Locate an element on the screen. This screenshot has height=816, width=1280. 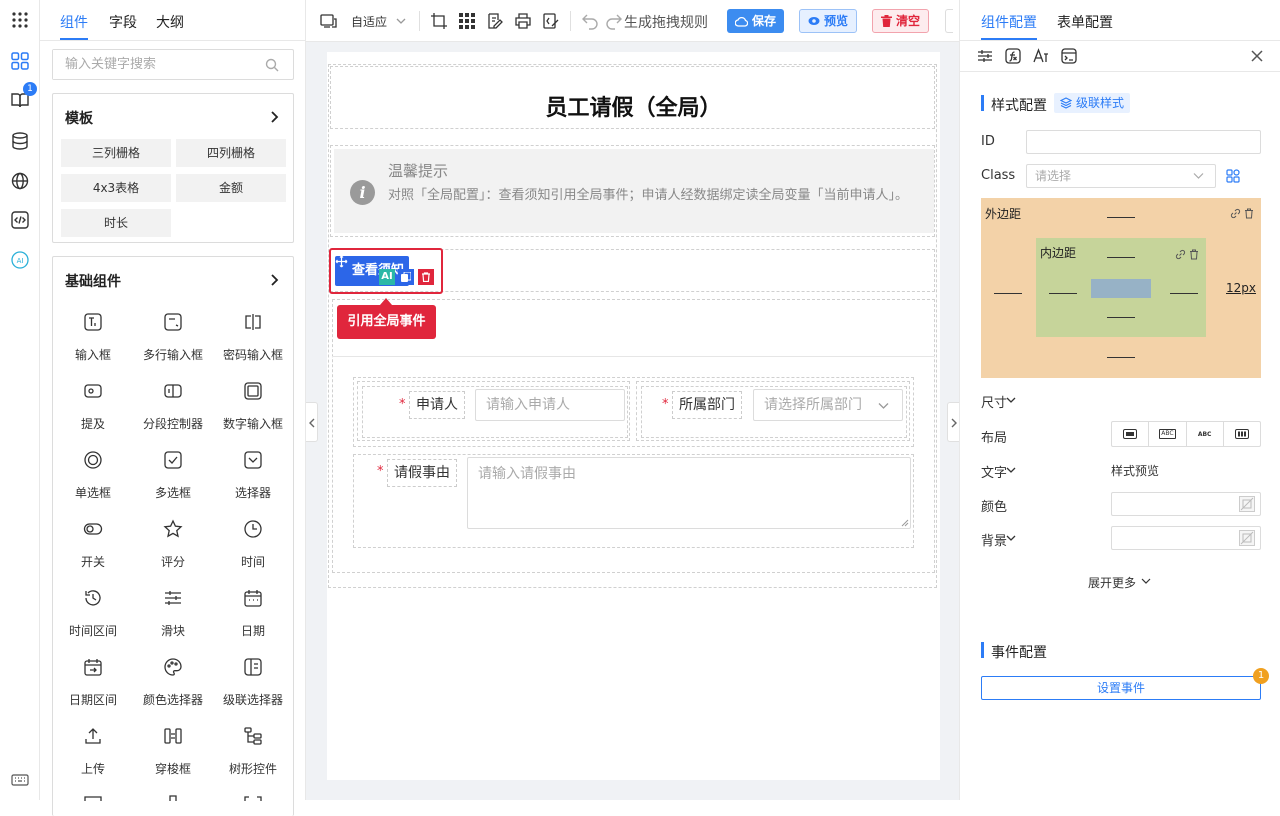
color-picker-icon is located at coordinates (1247, 504).